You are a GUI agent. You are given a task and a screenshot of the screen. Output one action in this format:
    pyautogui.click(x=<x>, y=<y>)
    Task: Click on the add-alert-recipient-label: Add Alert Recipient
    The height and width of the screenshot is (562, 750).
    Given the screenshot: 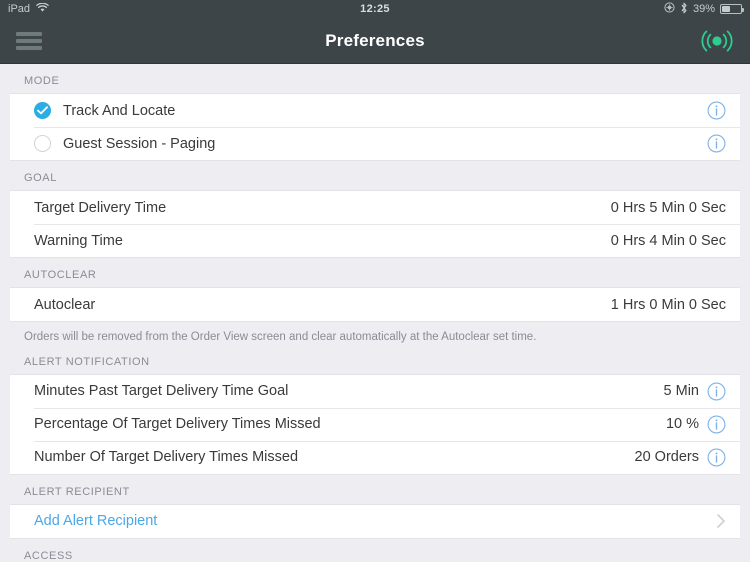 What is the action you would take?
    pyautogui.click(x=96, y=521)
    